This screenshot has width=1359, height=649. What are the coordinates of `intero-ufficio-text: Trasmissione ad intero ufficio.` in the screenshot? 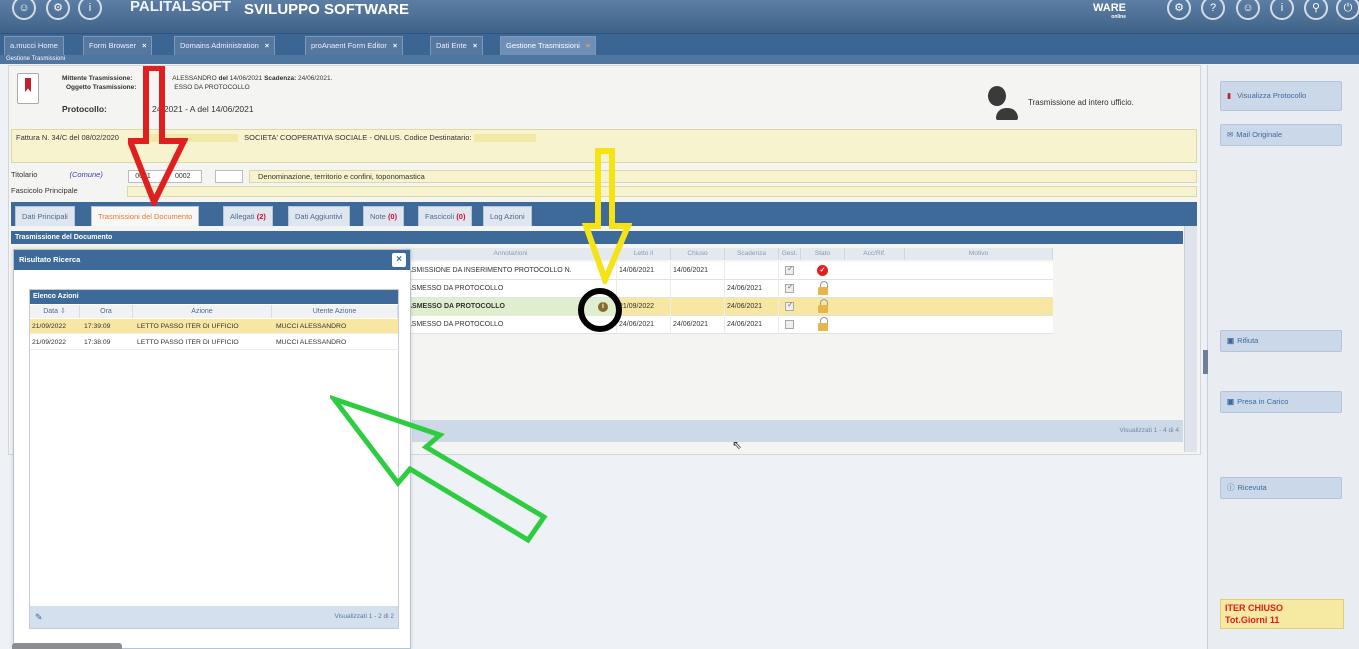 It's located at (1081, 102).